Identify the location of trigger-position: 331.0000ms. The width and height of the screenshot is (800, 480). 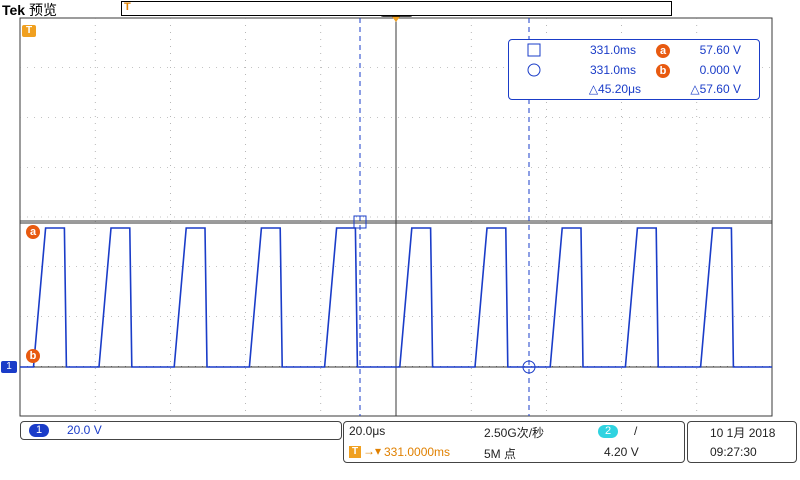
(417, 452).